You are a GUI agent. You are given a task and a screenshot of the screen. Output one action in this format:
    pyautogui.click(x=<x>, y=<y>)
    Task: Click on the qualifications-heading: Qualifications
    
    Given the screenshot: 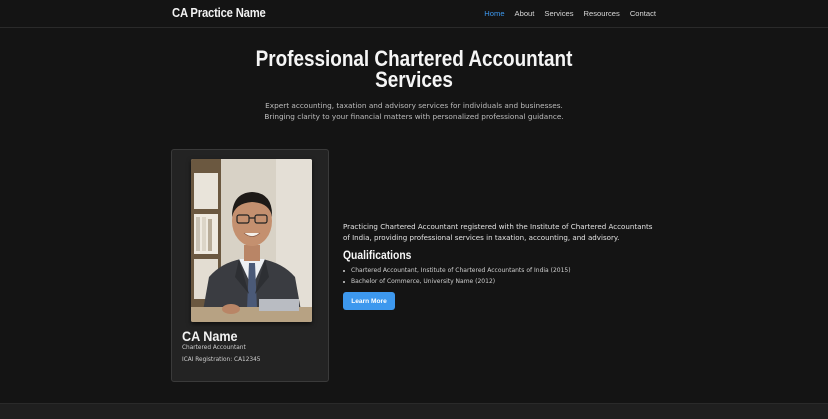 What is the action you would take?
    pyautogui.click(x=377, y=256)
    